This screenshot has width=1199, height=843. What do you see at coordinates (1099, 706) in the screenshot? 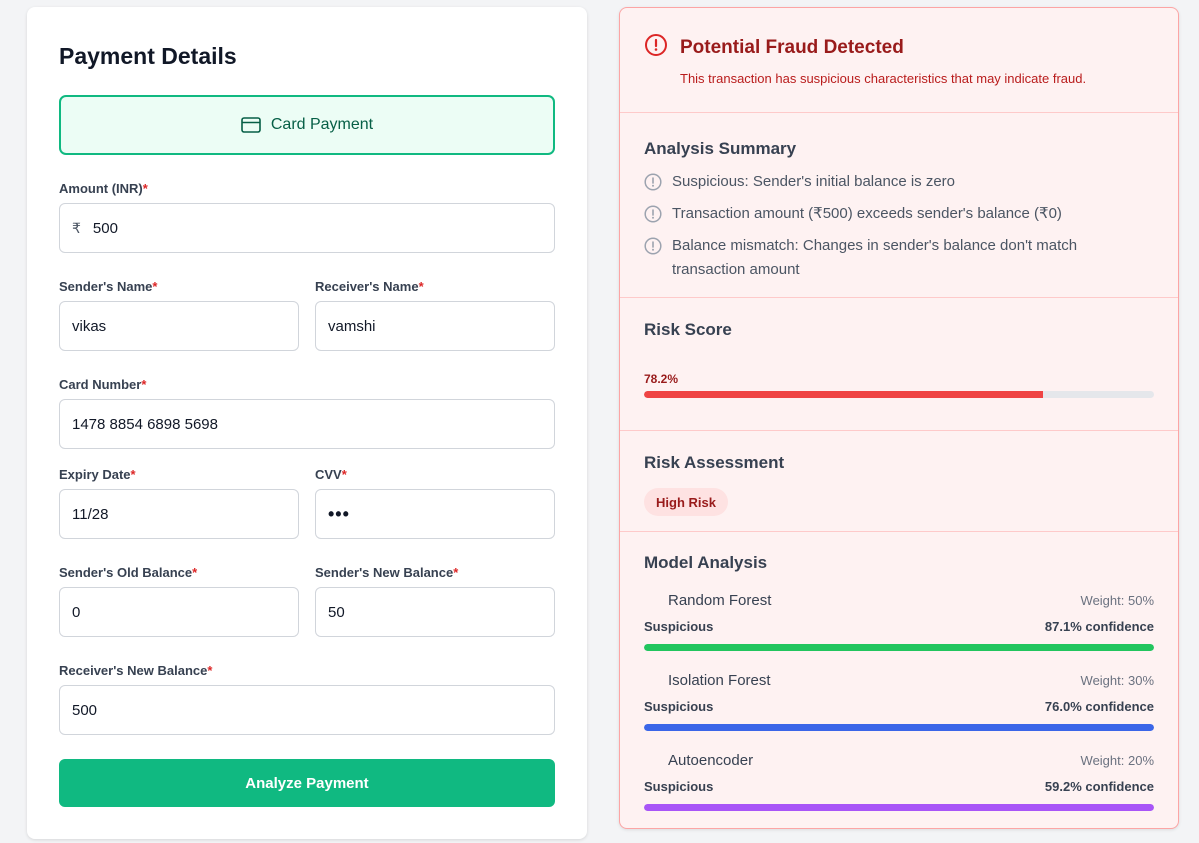
I see `model-confidence: 76.0% confidence` at bounding box center [1099, 706].